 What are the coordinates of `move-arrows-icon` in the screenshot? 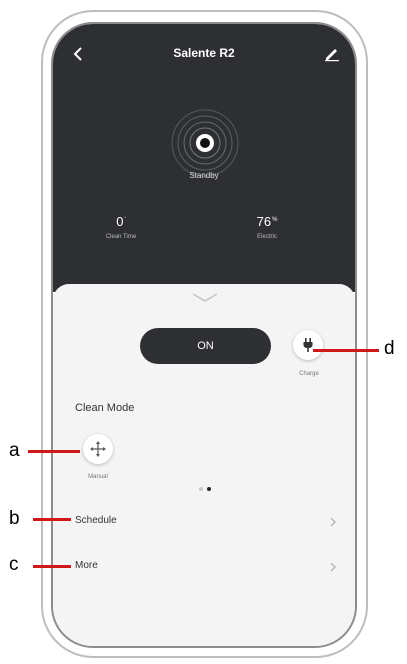 It's located at (98, 449).